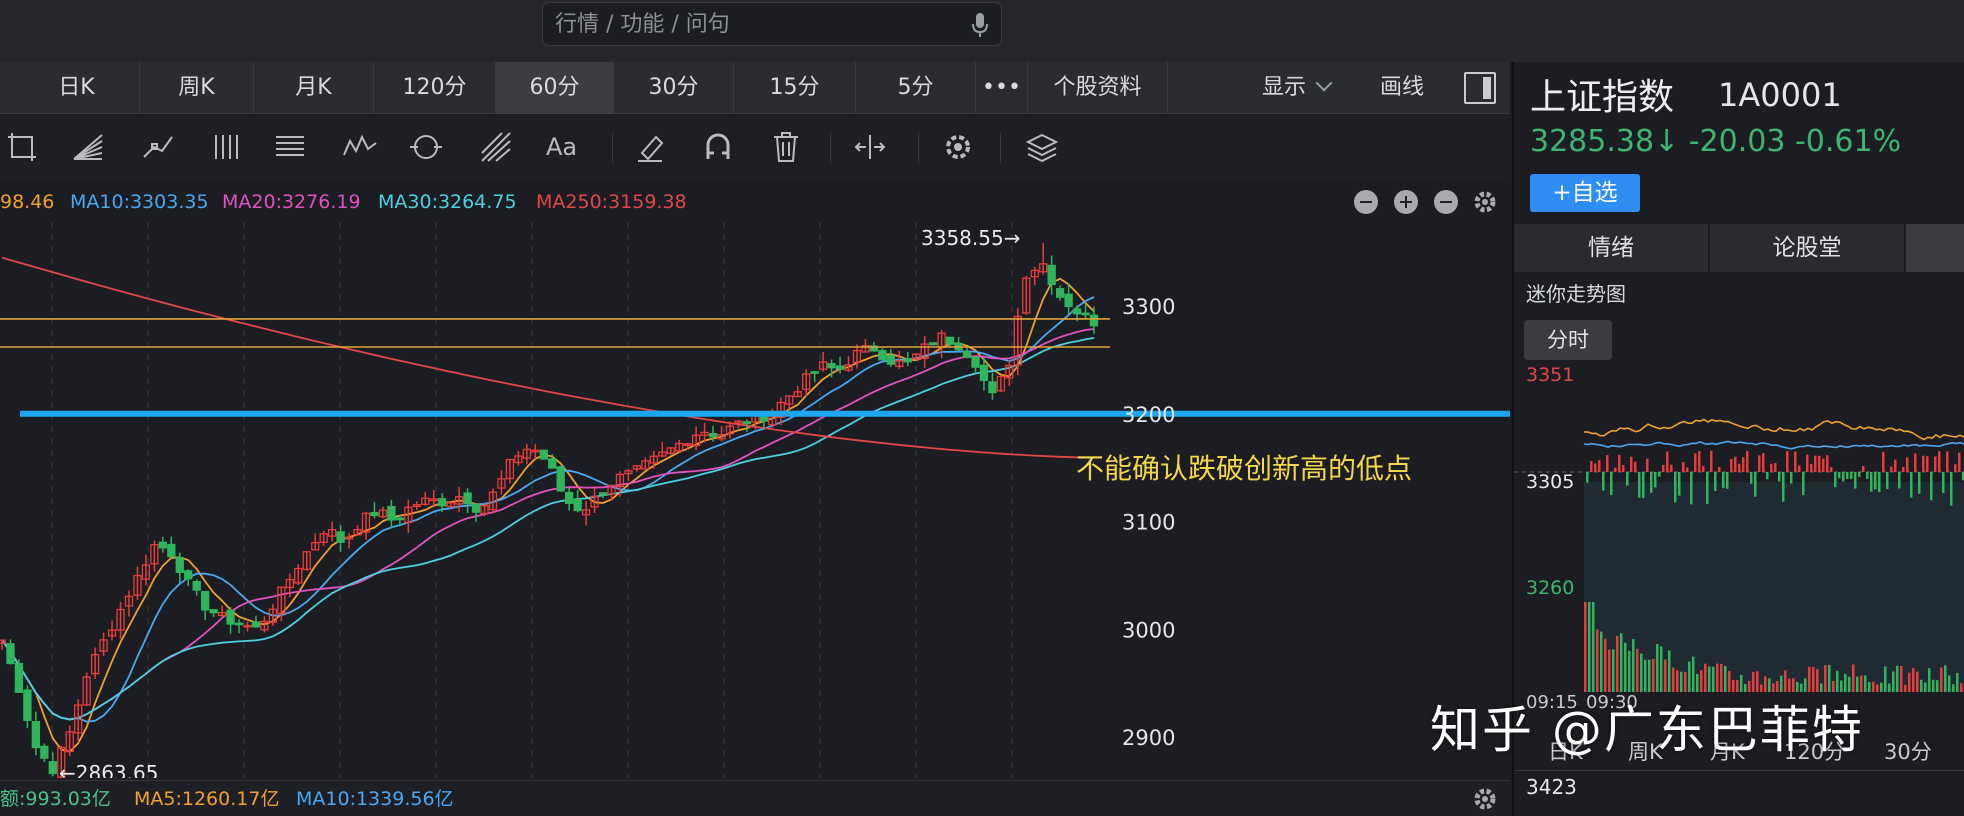 This screenshot has height=816, width=1964. Describe the element at coordinates (1148, 630) in the screenshot. I see `y-tick-label: 3000` at that location.